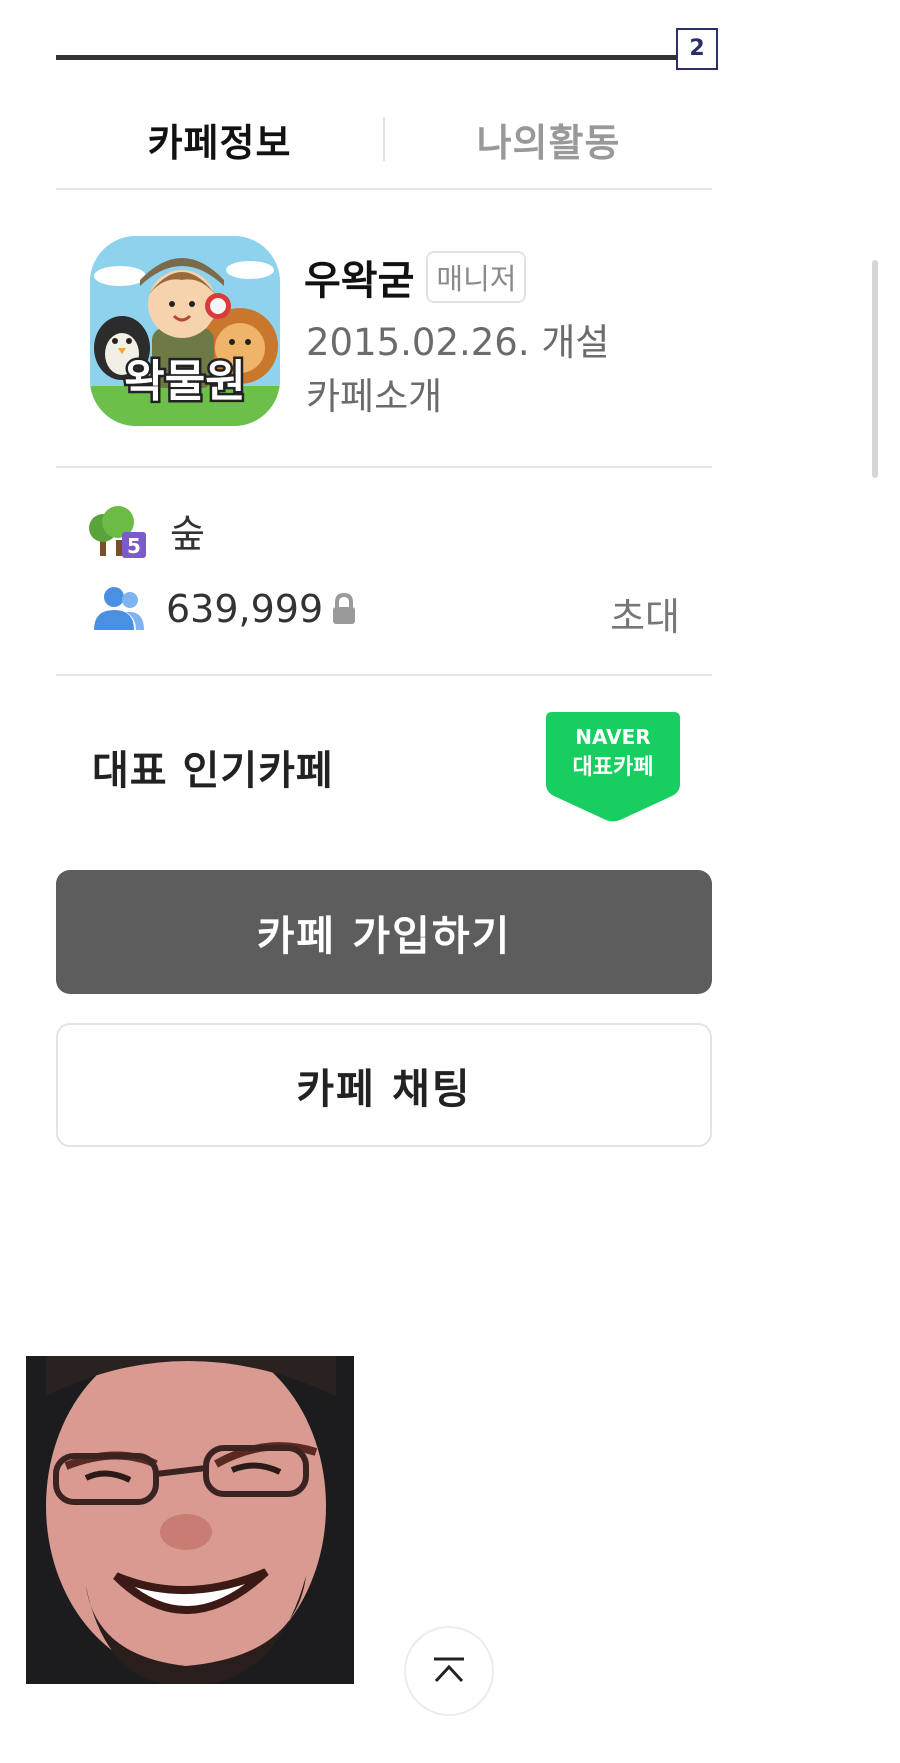 This screenshot has width=900, height=1763. I want to click on invite-button: 초대, so click(645, 613).